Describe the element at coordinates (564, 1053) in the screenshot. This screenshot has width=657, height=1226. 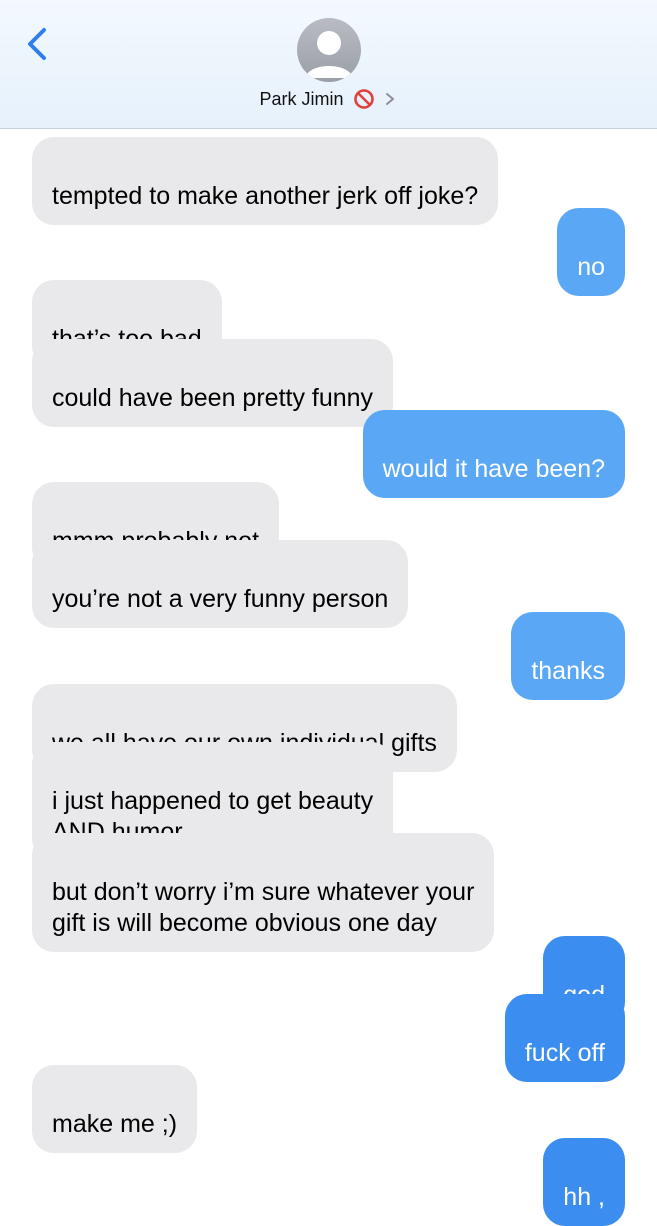
I see `message-text: fuck off` at that location.